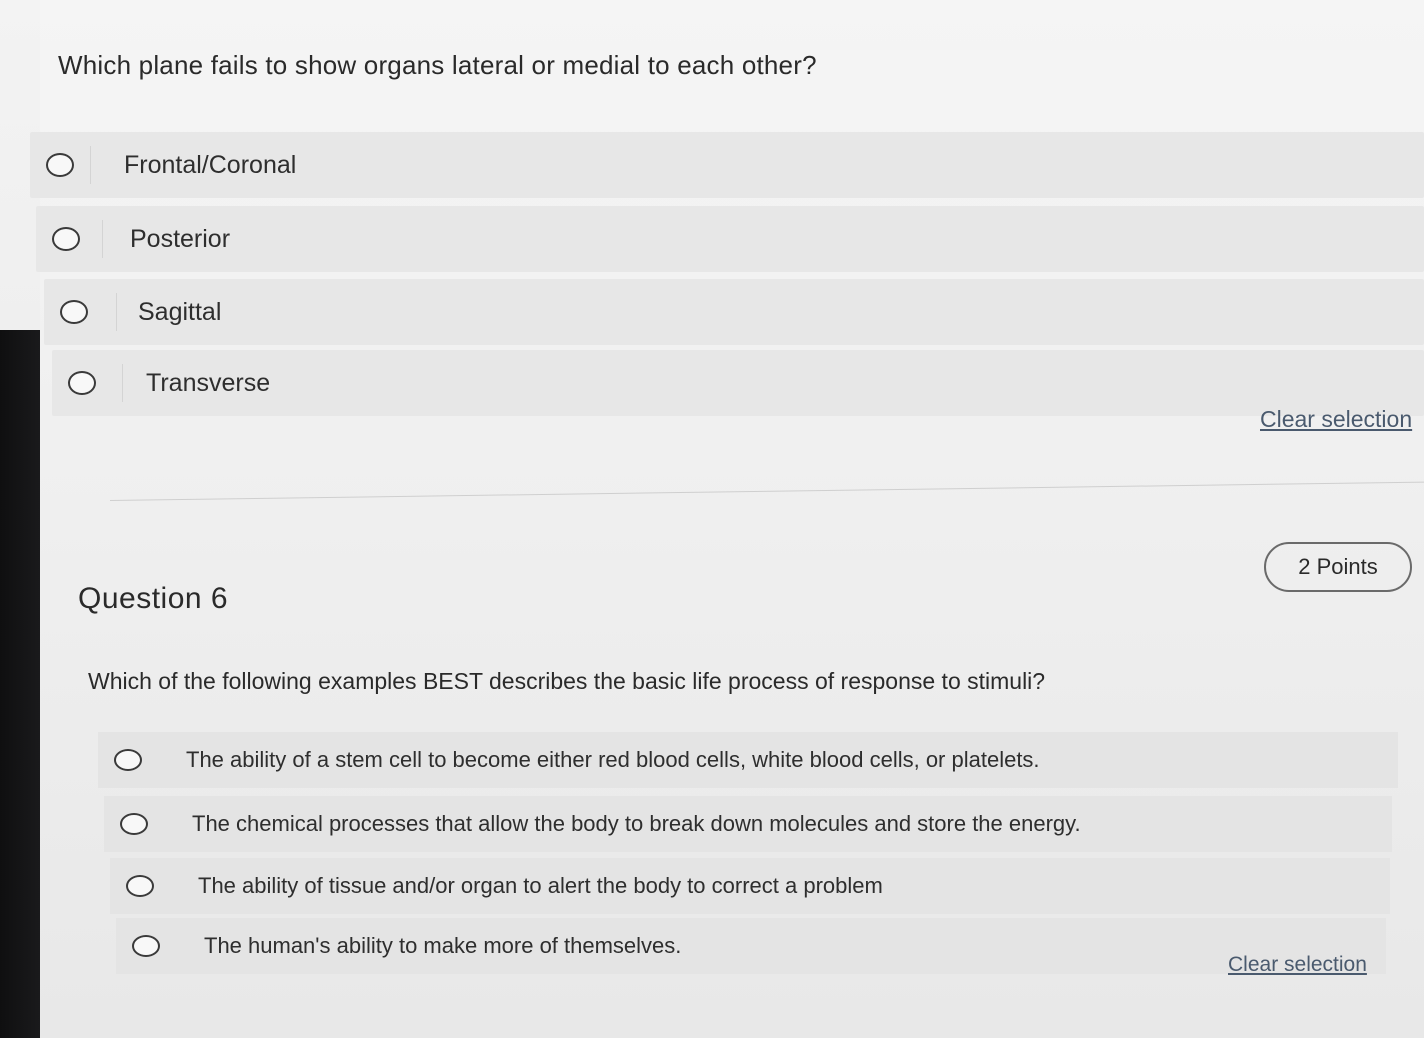  Describe the element at coordinates (1336, 419) in the screenshot. I see `q5-clear-selection-link: Clear selection` at that location.